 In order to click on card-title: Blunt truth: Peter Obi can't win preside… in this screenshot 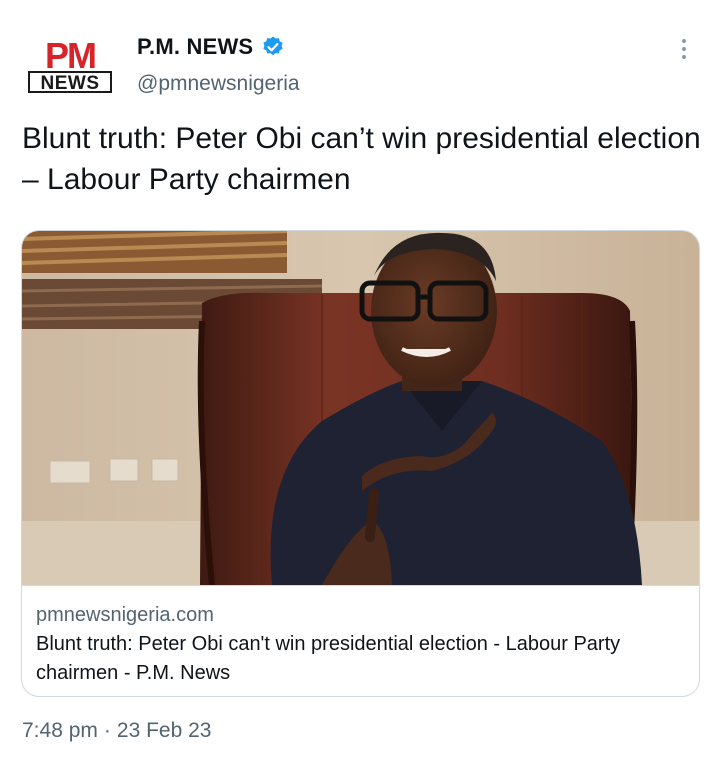, I will do `click(361, 659)`.